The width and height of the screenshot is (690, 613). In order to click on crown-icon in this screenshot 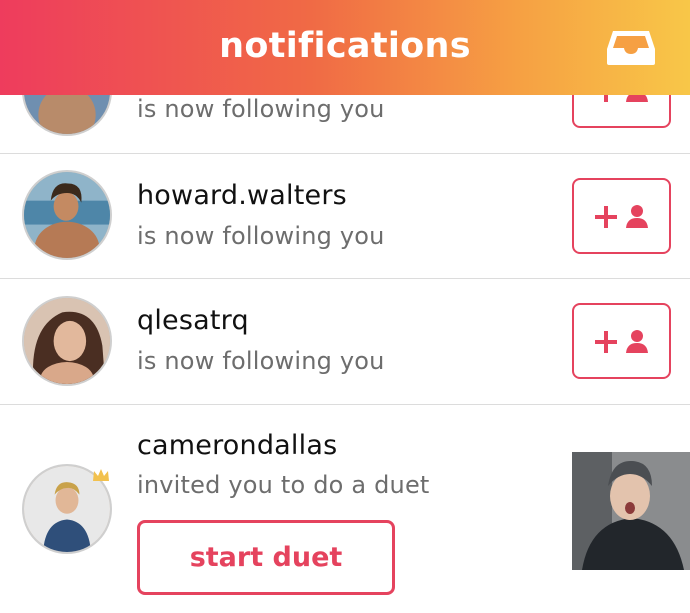, I will do `click(101, 475)`.